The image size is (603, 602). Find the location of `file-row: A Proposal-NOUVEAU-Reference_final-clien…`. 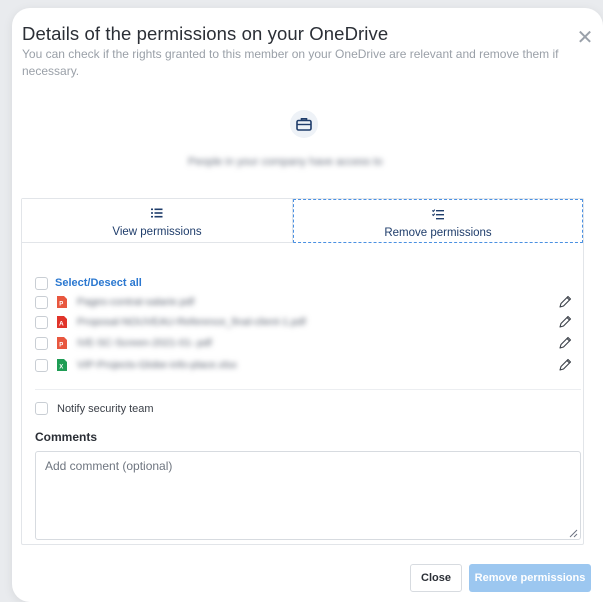

file-row: A Proposal-NOUVEAU-Reference_final-clien… is located at coordinates (308, 322).